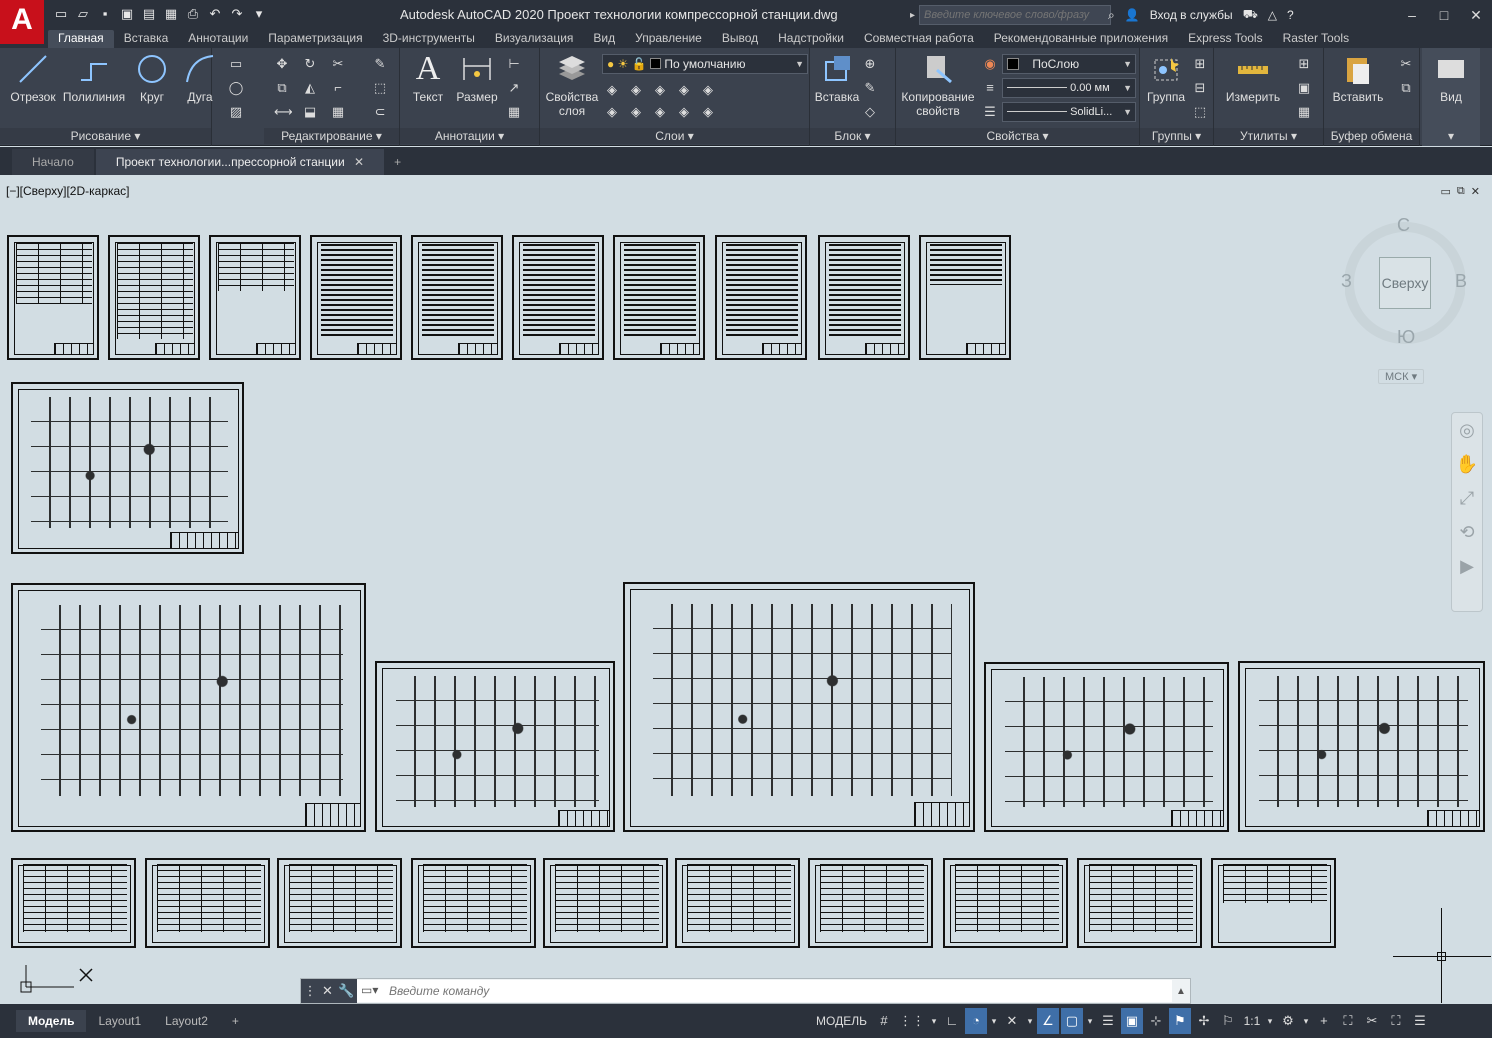  Describe the element at coordinates (68, 191) in the screenshot. I see `viewport-controls-label: [−][Сверху][2D-каркас]` at that location.